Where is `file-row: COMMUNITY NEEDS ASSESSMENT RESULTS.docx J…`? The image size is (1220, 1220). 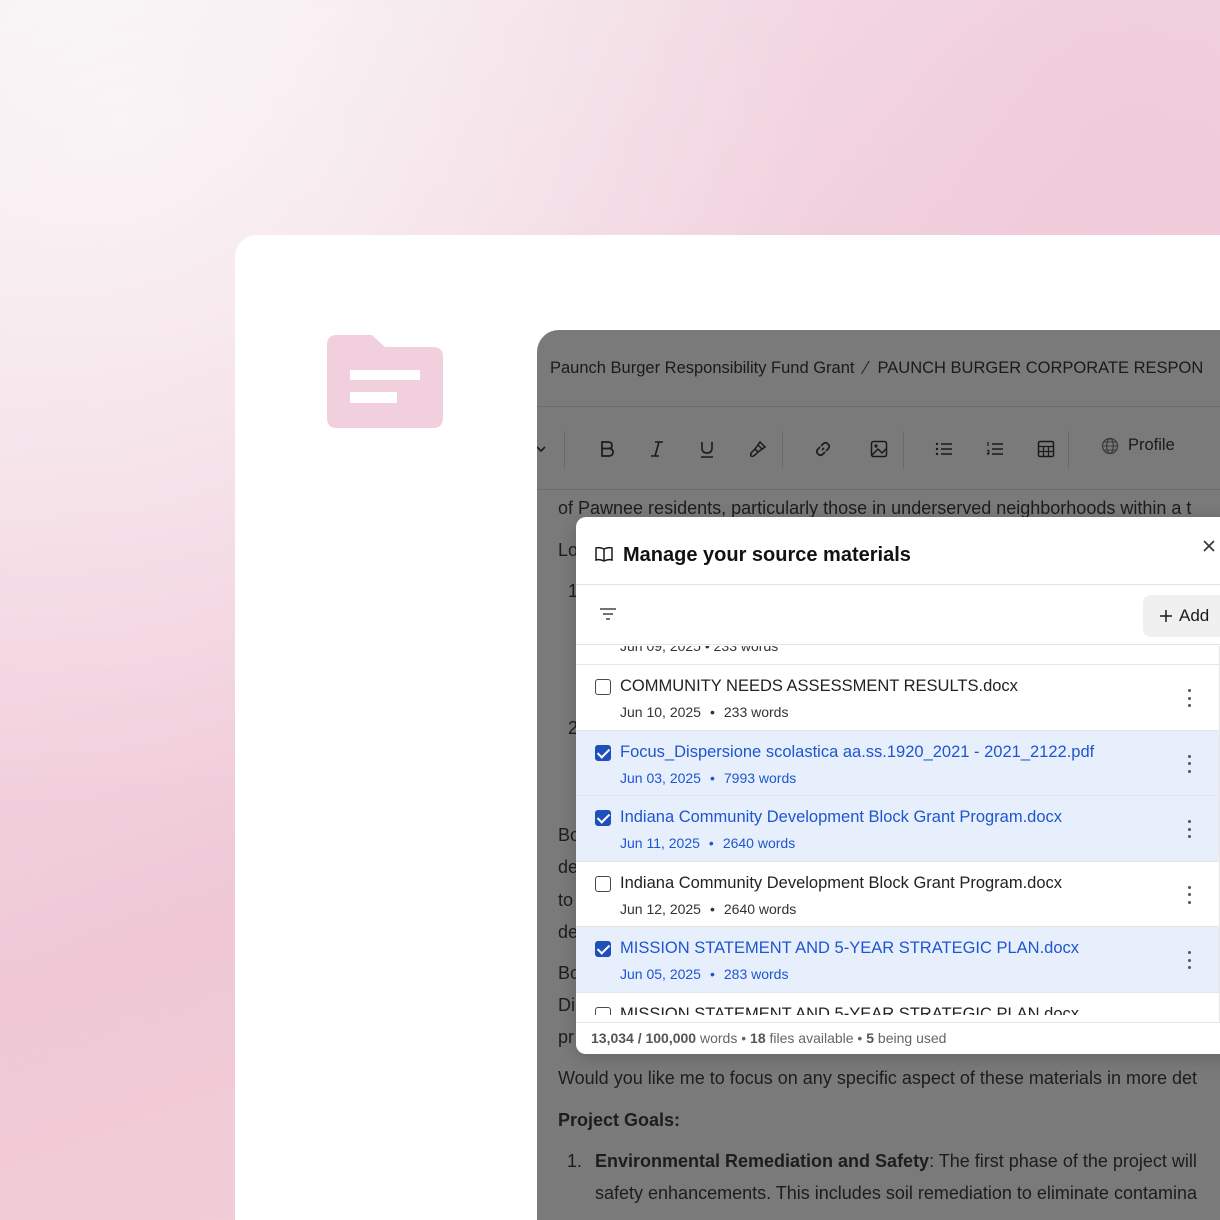 file-row: COMMUNITY NEEDS ASSESSMENT RESULTS.docx J… is located at coordinates (897, 698).